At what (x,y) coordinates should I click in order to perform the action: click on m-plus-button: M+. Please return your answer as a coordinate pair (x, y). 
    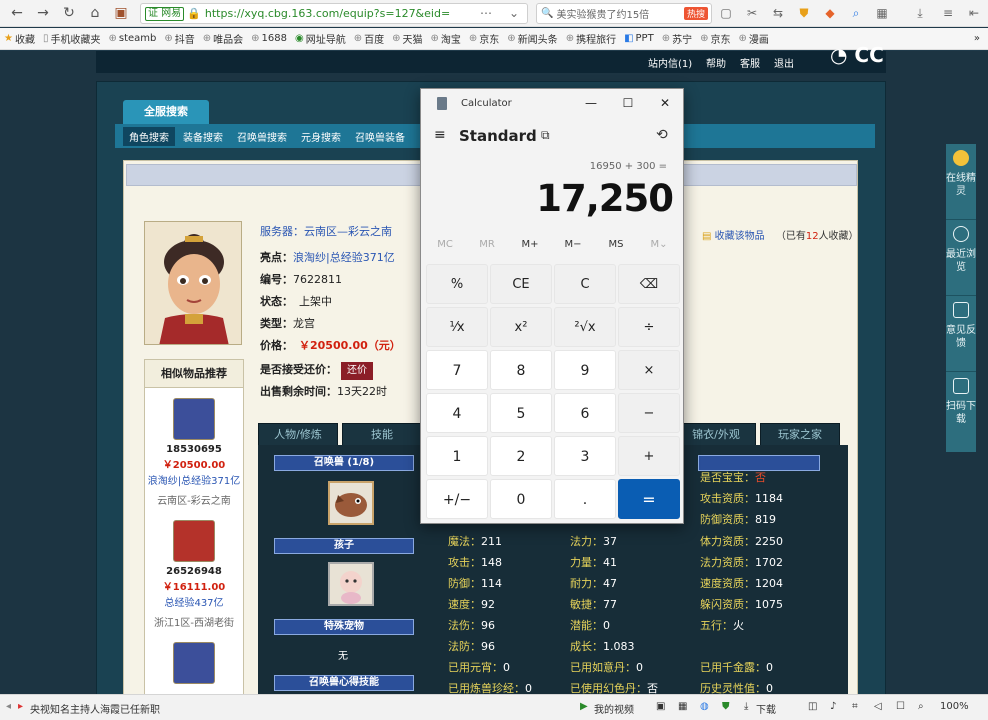
    Looking at the image, I should click on (530, 244).